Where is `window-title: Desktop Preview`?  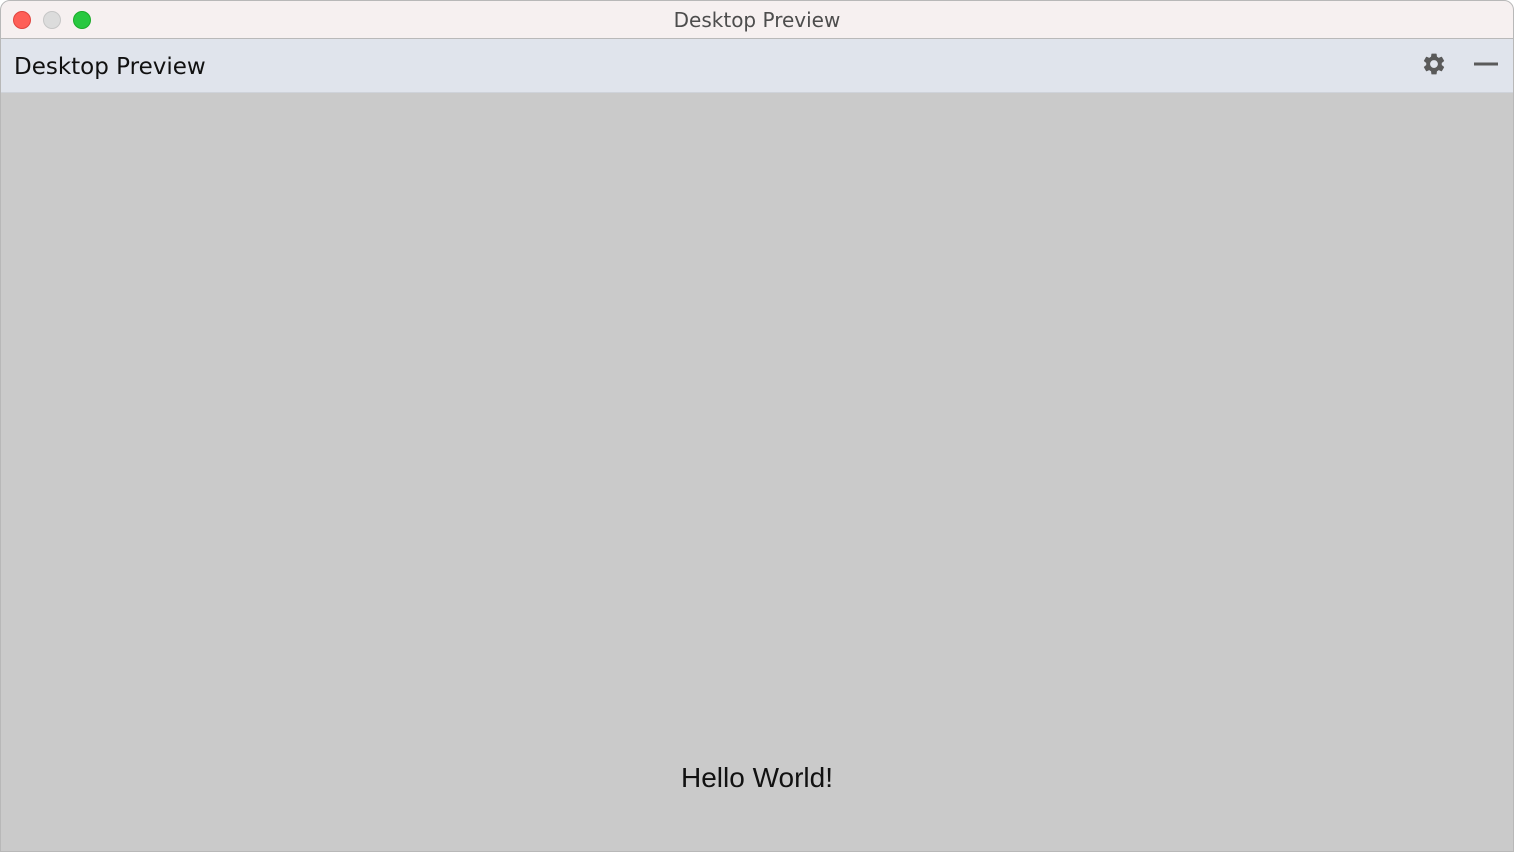
window-title: Desktop Preview is located at coordinates (757, 20).